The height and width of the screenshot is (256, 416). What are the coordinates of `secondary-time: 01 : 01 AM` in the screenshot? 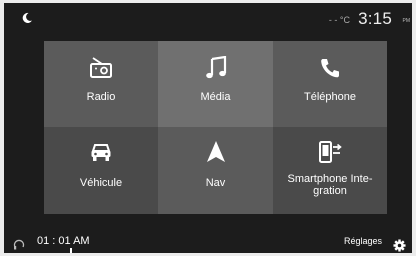 It's located at (63, 241).